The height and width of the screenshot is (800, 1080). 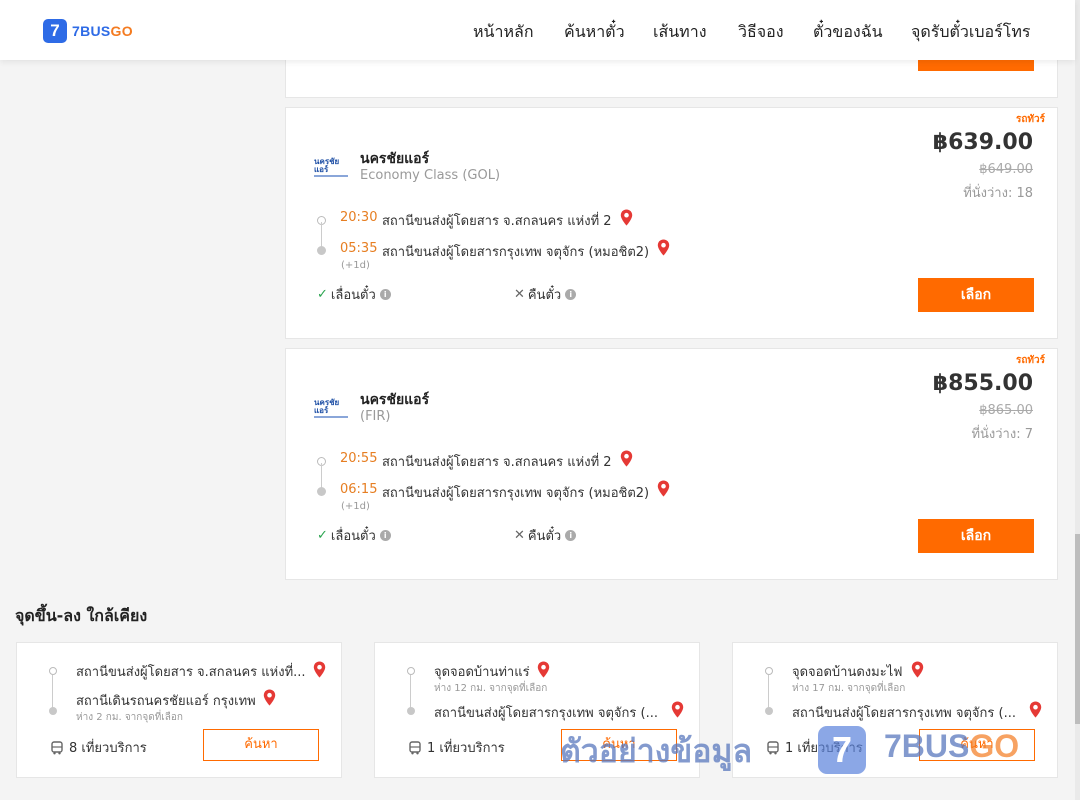 I want to click on arrival-time: 05:35, so click(x=359, y=248).